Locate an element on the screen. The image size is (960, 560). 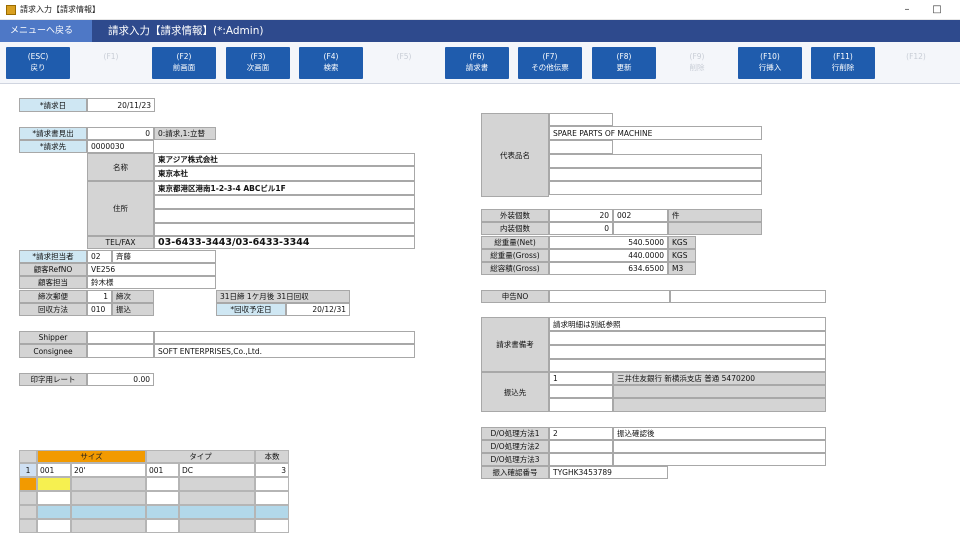
fkey-f3-button: (F3) 次画面 is located at coordinates (258, 63).